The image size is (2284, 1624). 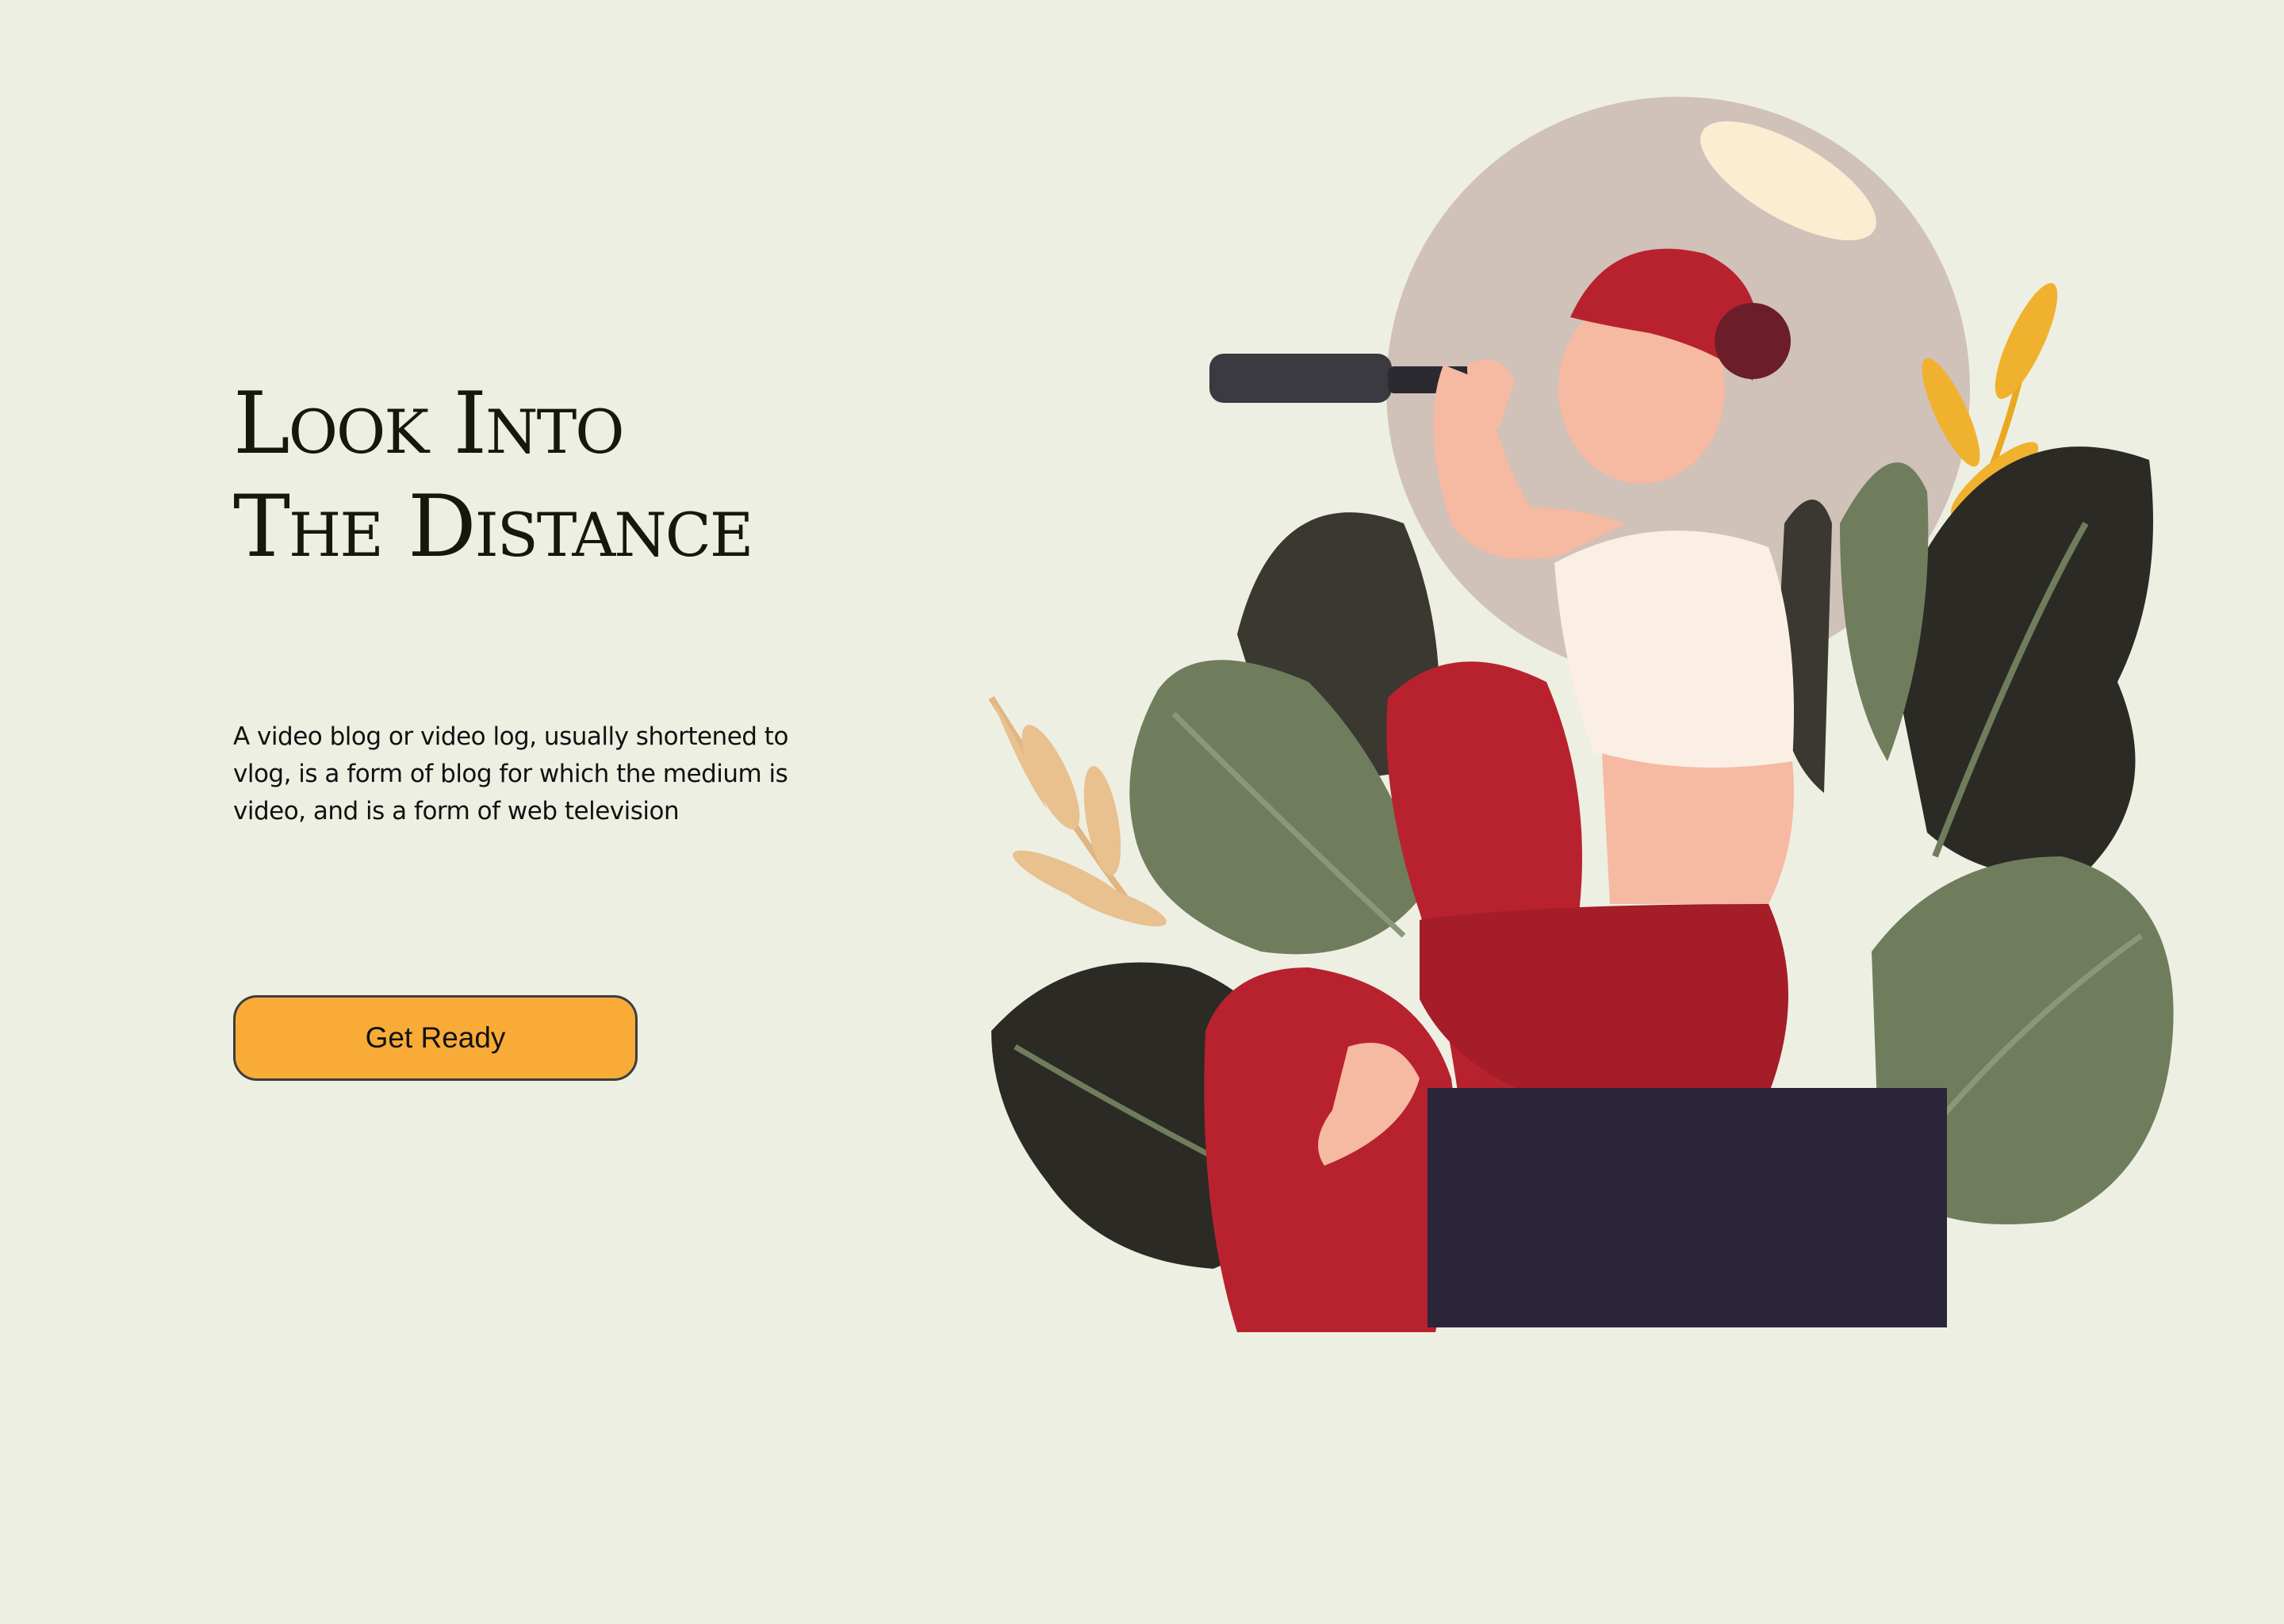 I want to click on get-ready-button: Get Ready, so click(x=435, y=1038).